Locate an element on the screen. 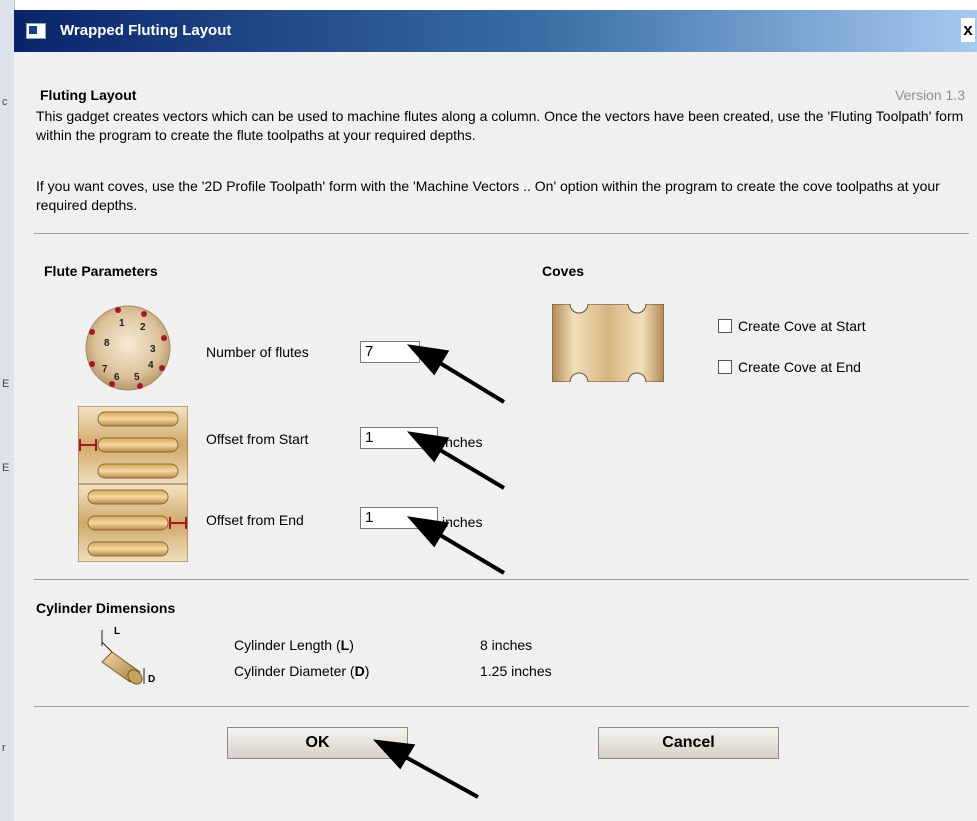  flute-number: 5 is located at coordinates (137, 377).